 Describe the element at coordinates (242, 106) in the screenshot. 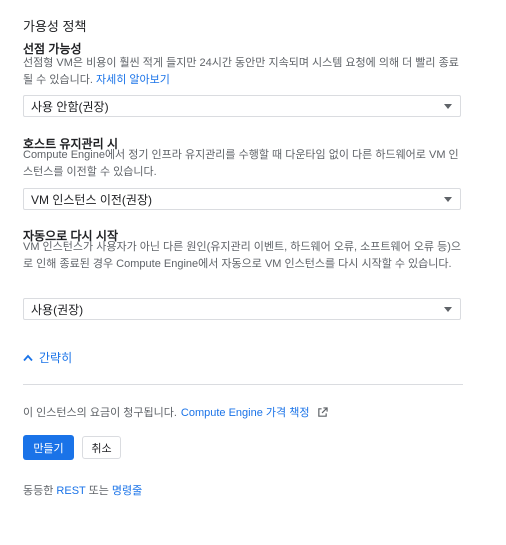

I see `preemptible-select: 사용 안함(권장)` at that location.